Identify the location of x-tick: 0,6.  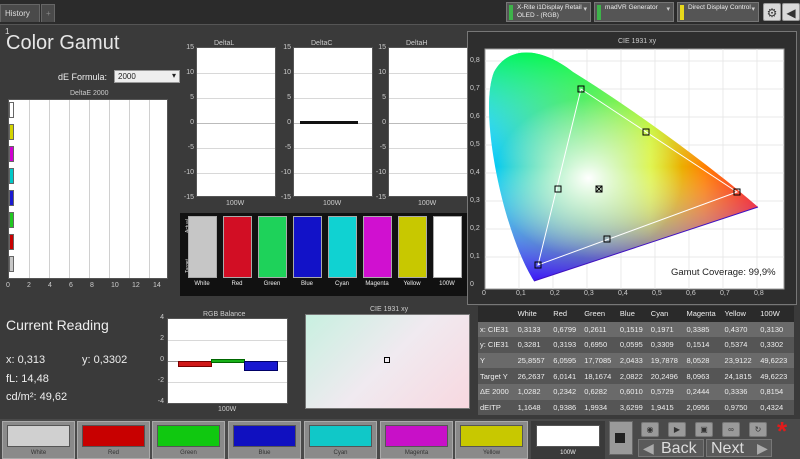
(691, 293).